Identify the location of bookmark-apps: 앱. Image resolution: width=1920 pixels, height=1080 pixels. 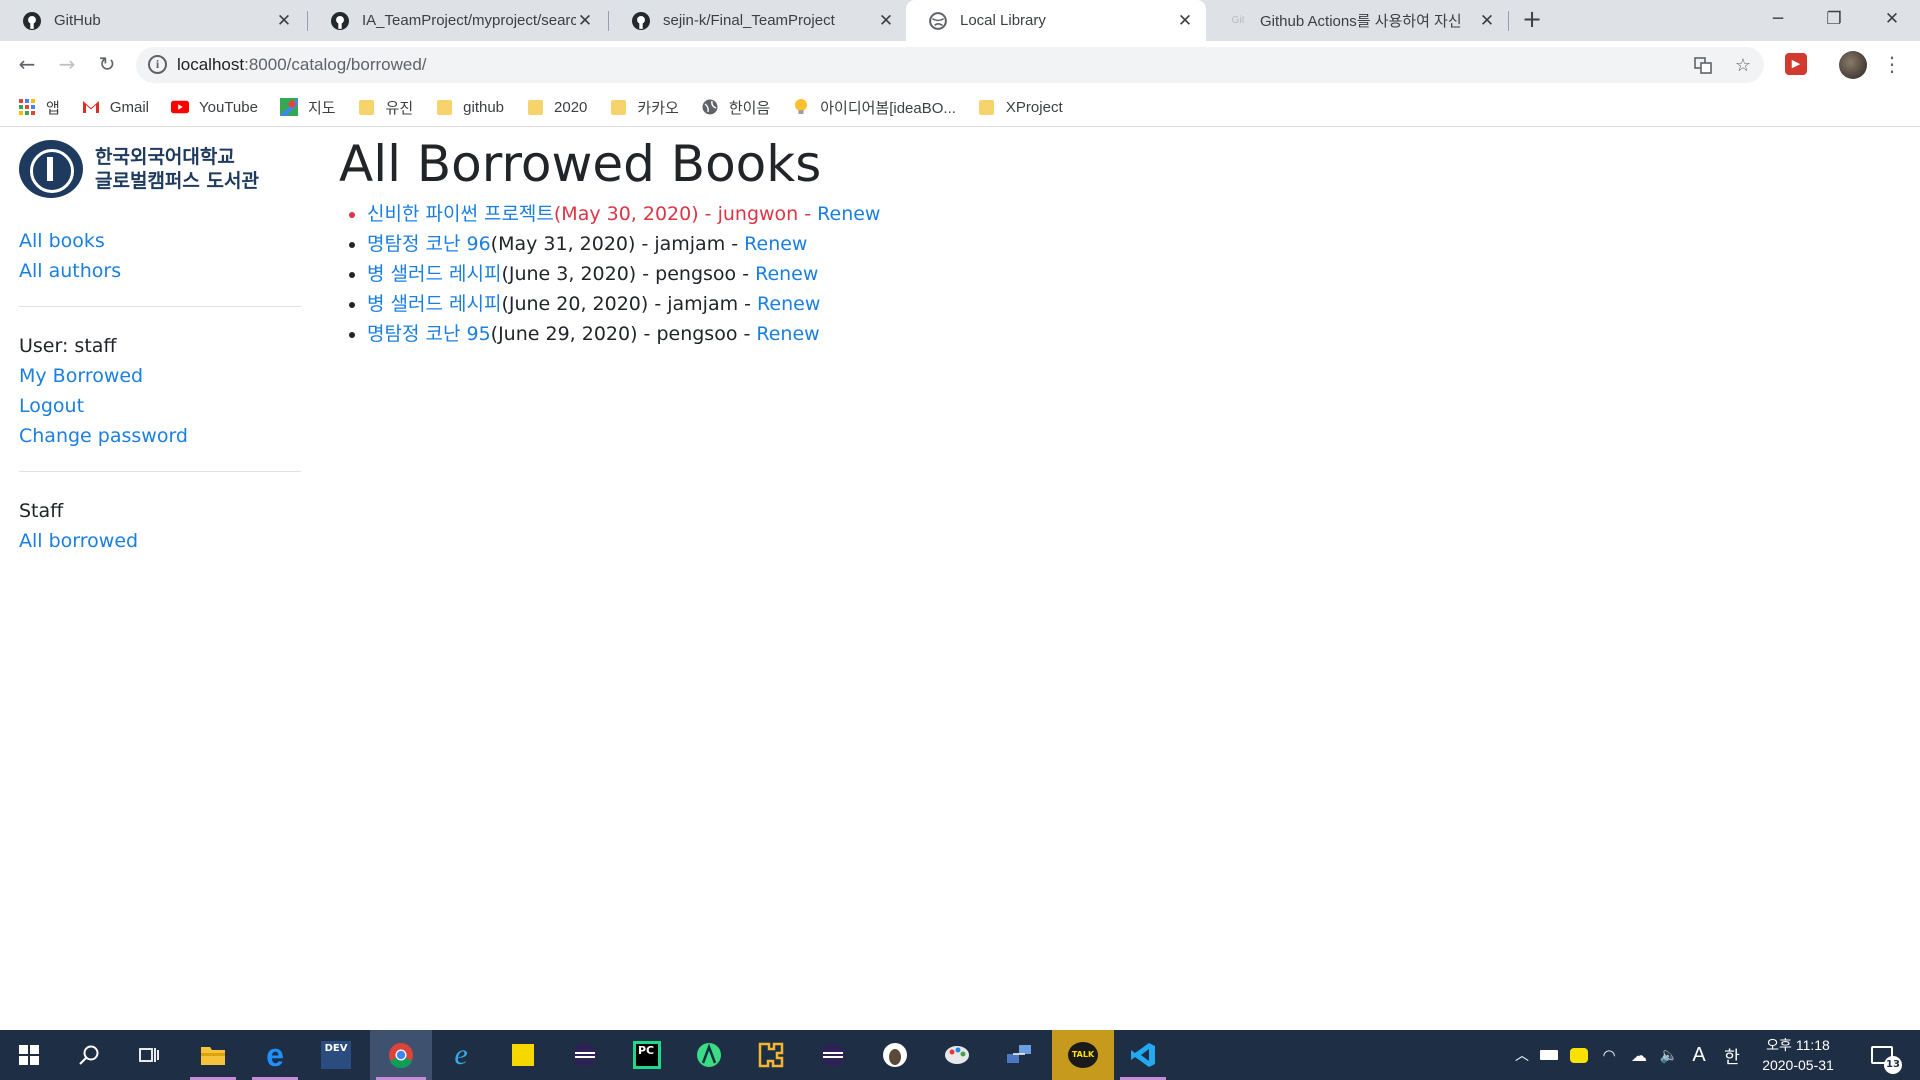
(39, 107).